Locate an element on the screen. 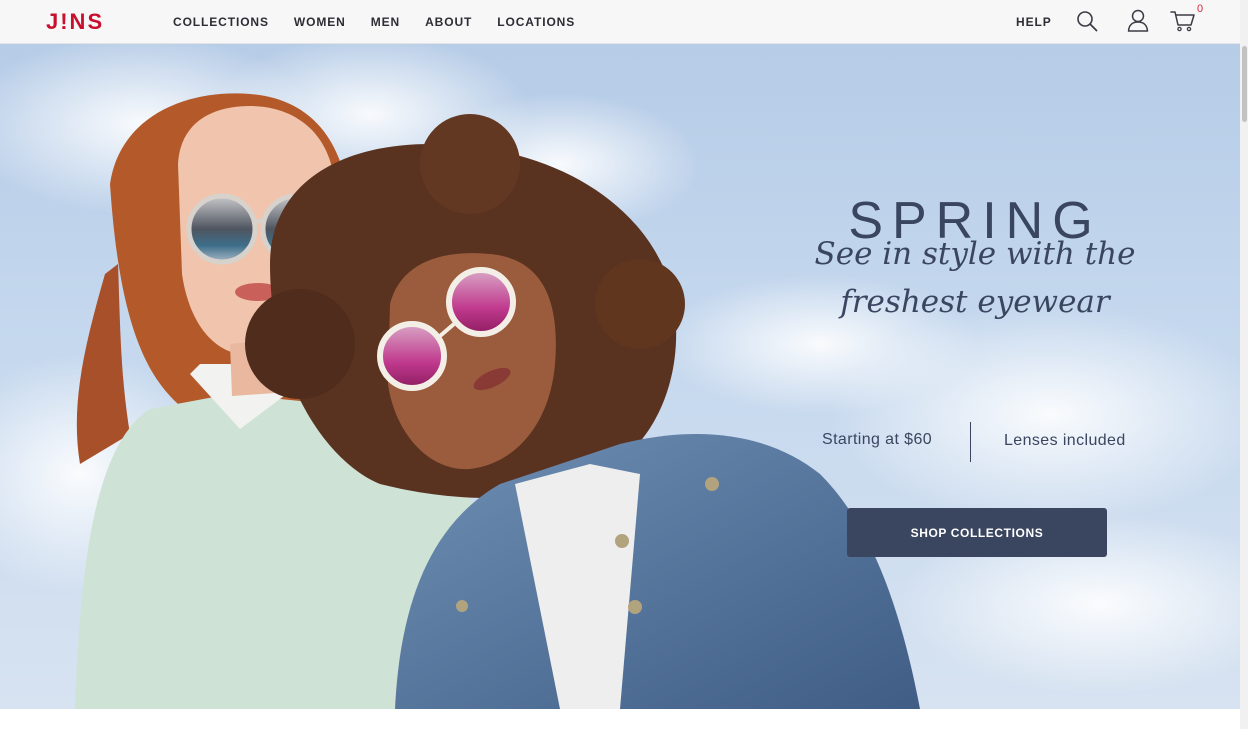 This screenshot has width=1248, height=729. search-icon is located at coordinates (1087, 21).